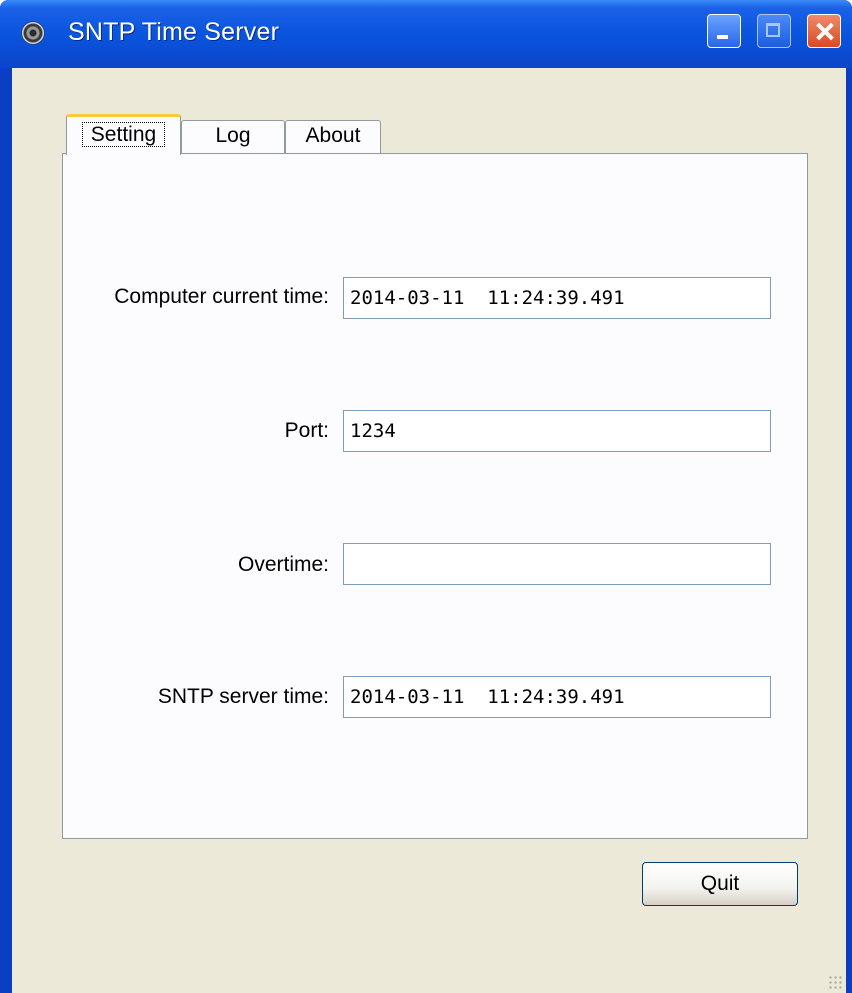  I want to click on resize-grip-icon, so click(835, 982).